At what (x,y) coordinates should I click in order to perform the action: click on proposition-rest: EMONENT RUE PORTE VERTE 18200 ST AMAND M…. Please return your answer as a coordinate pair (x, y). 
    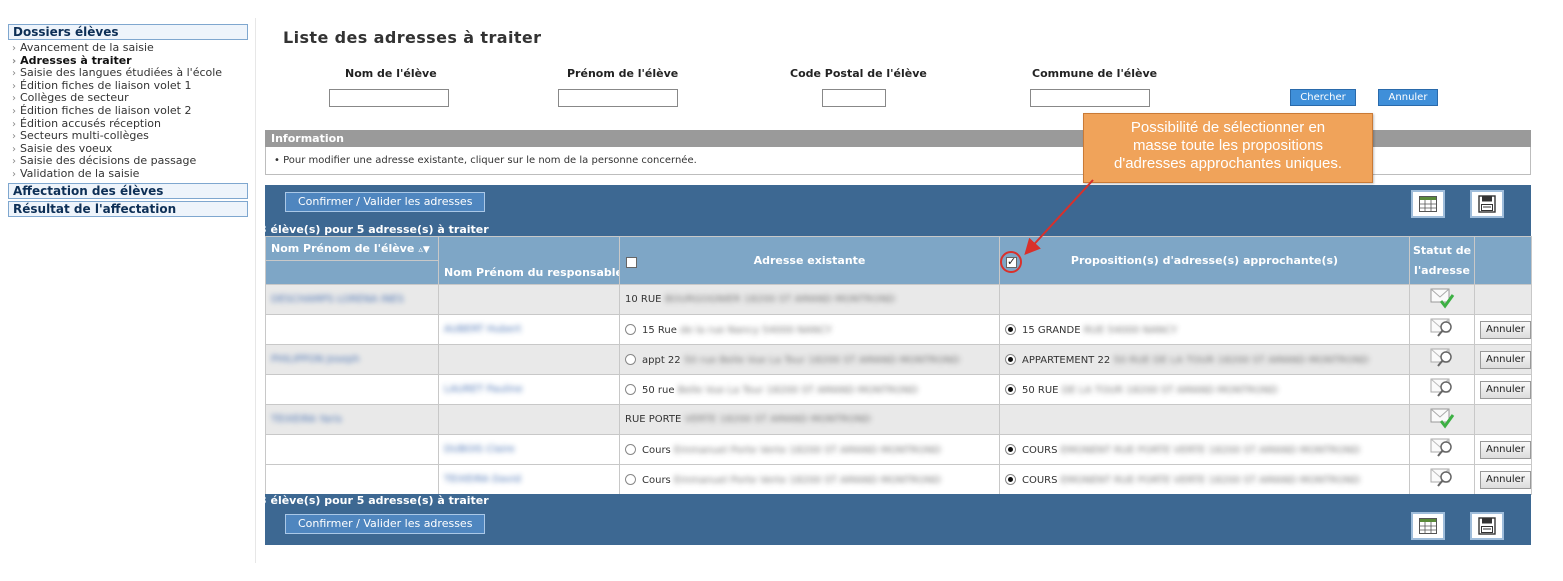
    Looking at the image, I should click on (1210, 480).